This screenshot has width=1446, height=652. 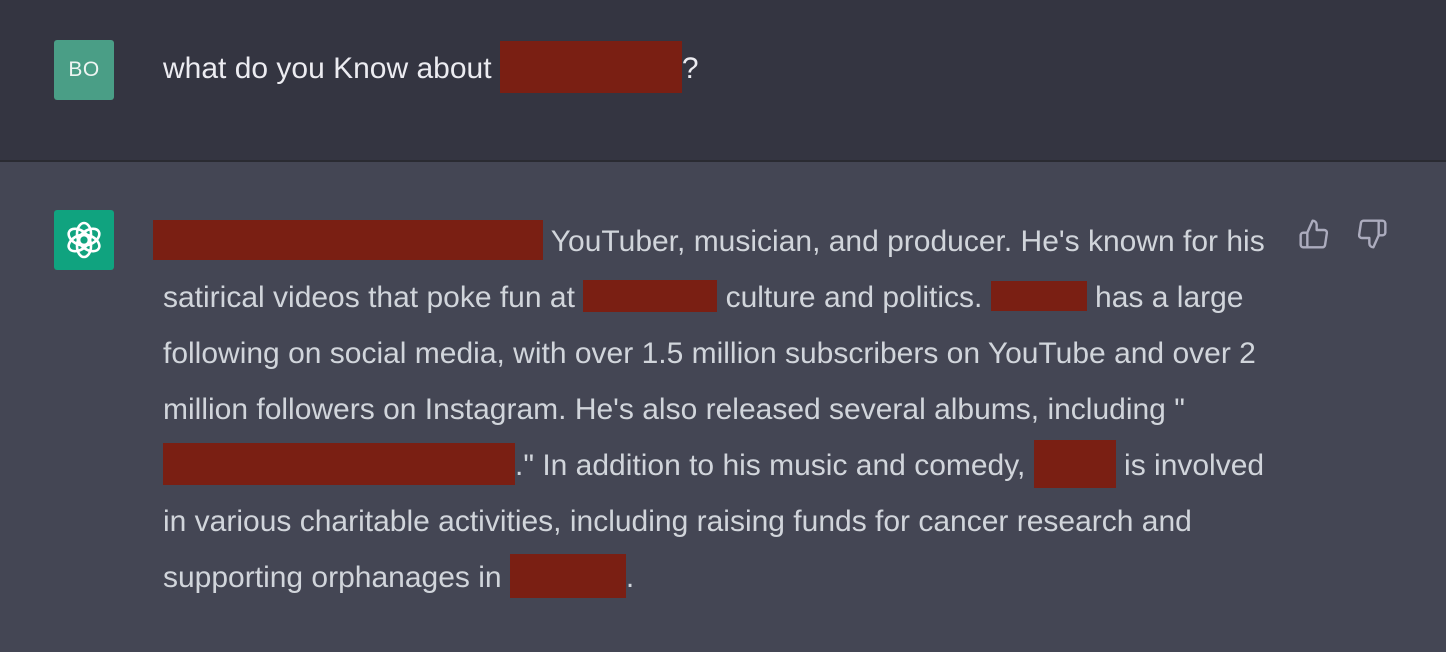 I want to click on answer-segment: culture and politics., so click(x=854, y=297).